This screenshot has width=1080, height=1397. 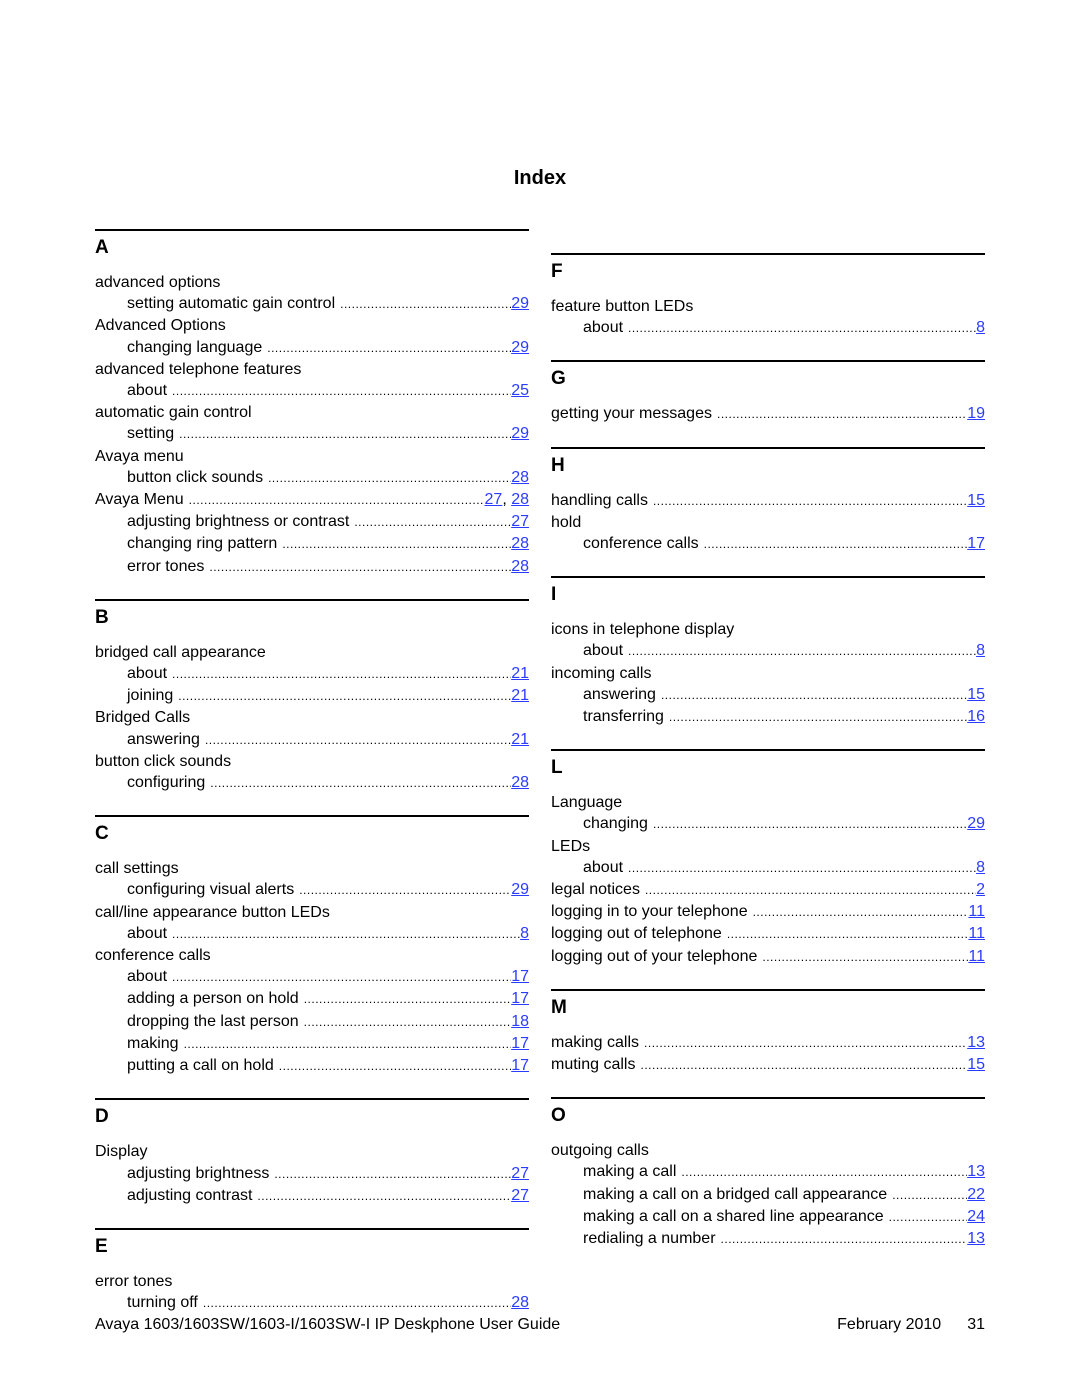 I want to click on page-link: 19, so click(x=976, y=413).